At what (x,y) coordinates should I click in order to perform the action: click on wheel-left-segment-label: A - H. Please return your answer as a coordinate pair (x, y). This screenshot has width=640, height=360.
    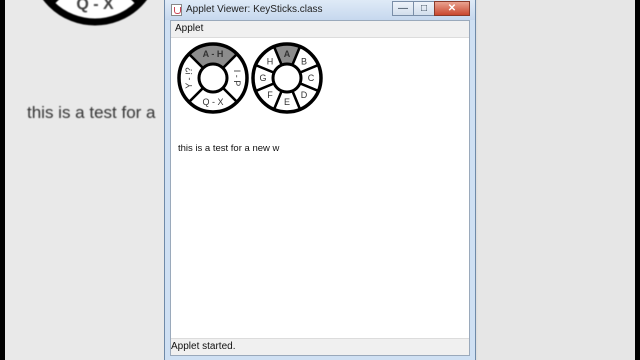
    Looking at the image, I should click on (213, 54).